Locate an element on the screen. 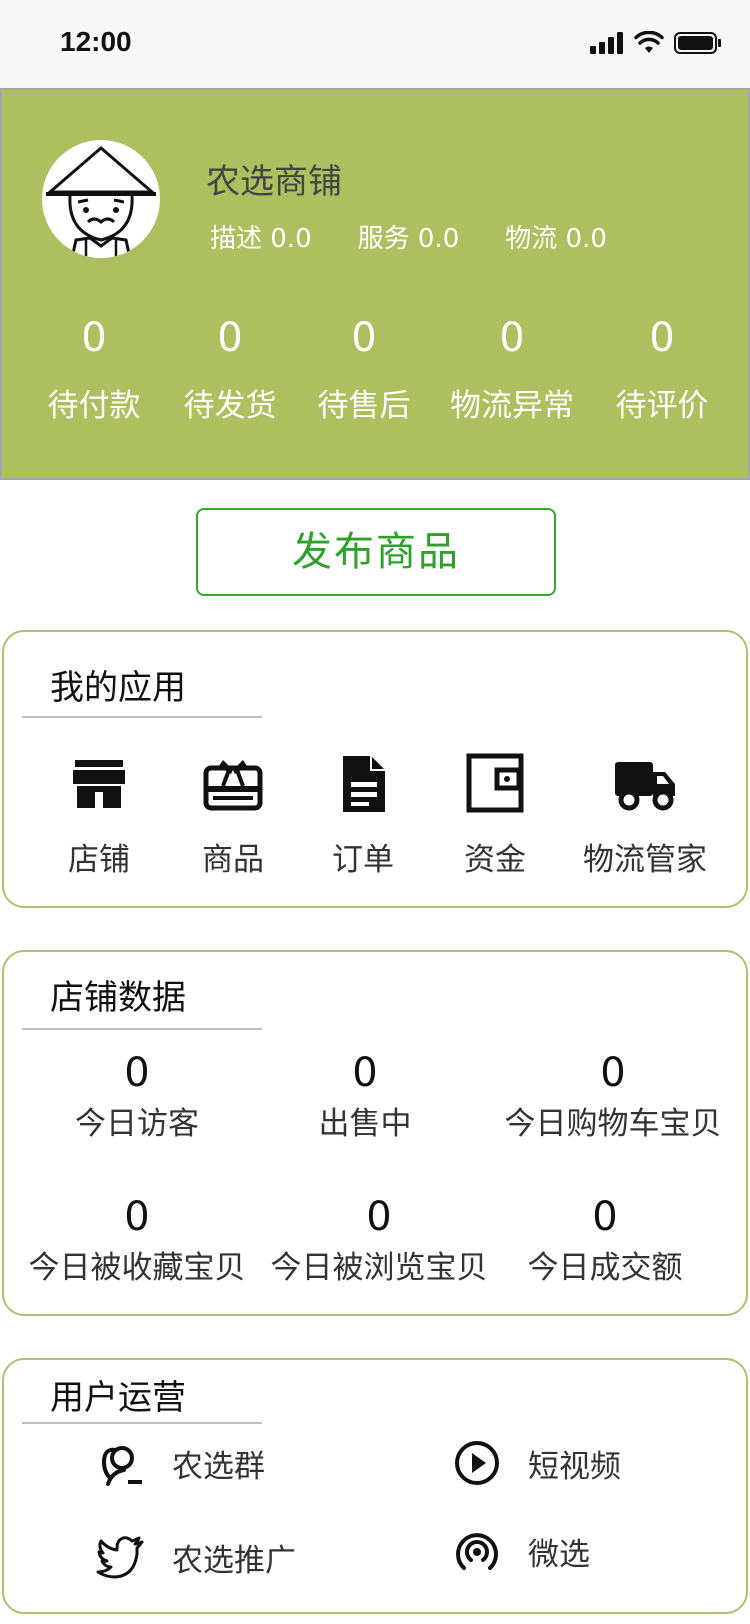 The height and width of the screenshot is (1624, 750). data-label: 今日购物车宝贝 is located at coordinates (613, 1124).